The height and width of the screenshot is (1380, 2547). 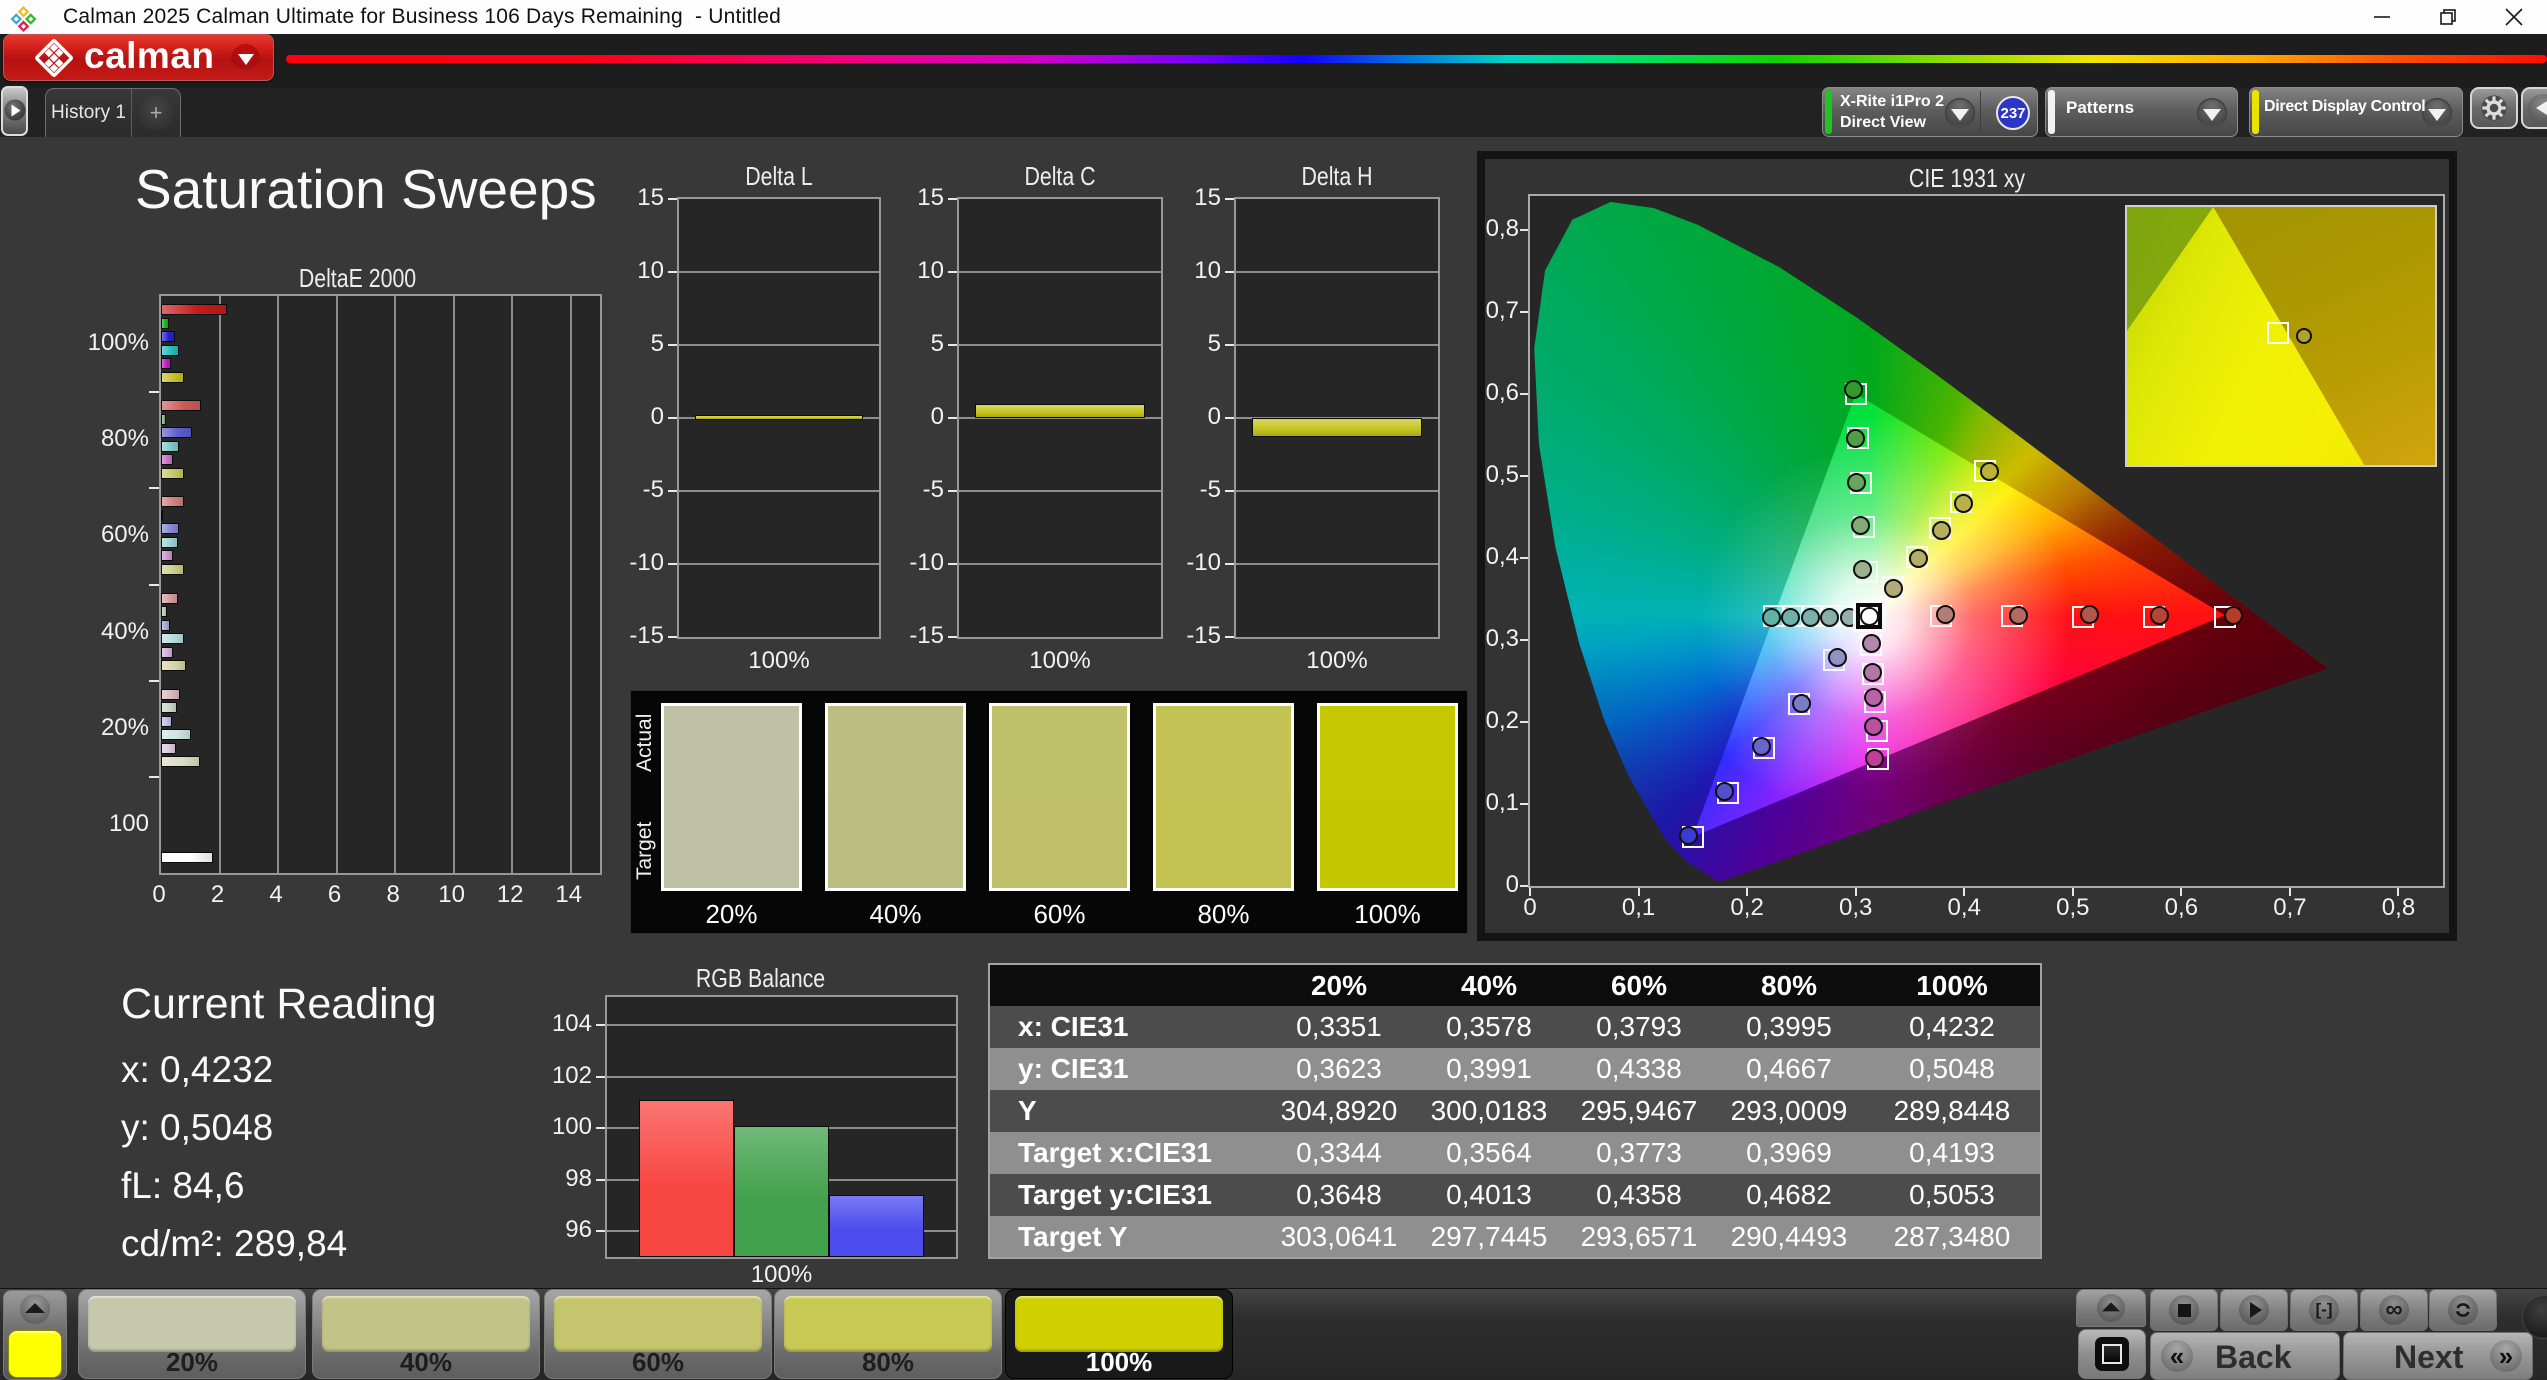 I want to click on calman-menu-button: calman, so click(x=138, y=57).